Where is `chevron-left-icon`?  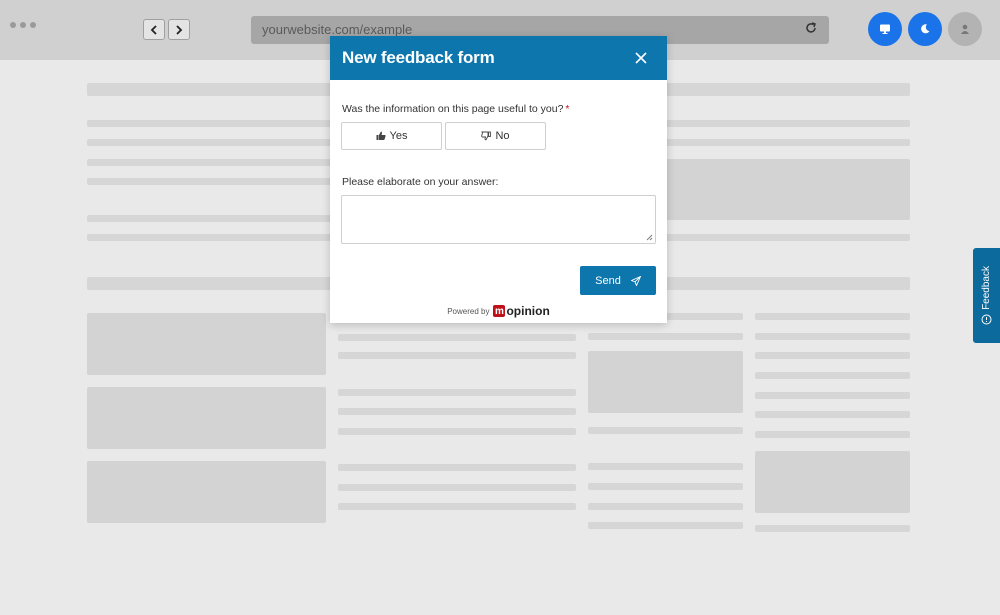 chevron-left-icon is located at coordinates (153, 29).